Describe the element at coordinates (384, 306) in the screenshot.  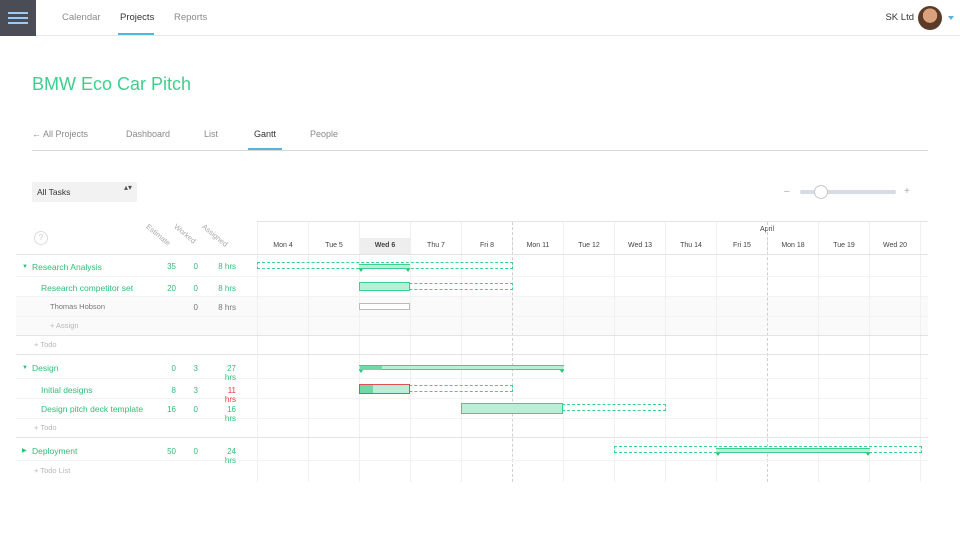
I see `gantt-bar-thomas` at that location.